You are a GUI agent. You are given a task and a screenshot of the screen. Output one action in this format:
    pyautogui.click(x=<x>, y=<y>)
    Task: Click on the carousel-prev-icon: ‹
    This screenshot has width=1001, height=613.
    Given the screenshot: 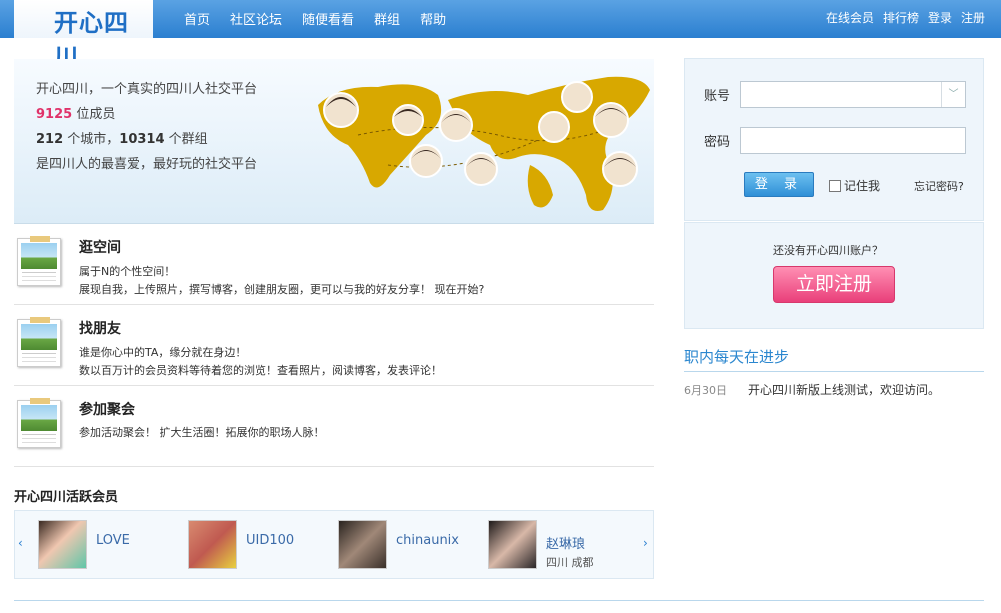 What is the action you would take?
    pyautogui.click(x=20, y=543)
    